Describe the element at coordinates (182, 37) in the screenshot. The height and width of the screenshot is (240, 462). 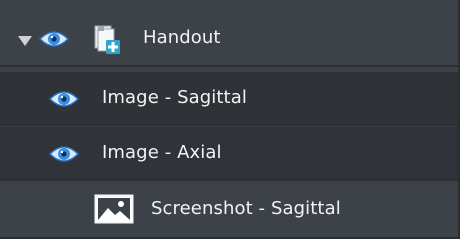
I see `tree-item-label: Handout` at that location.